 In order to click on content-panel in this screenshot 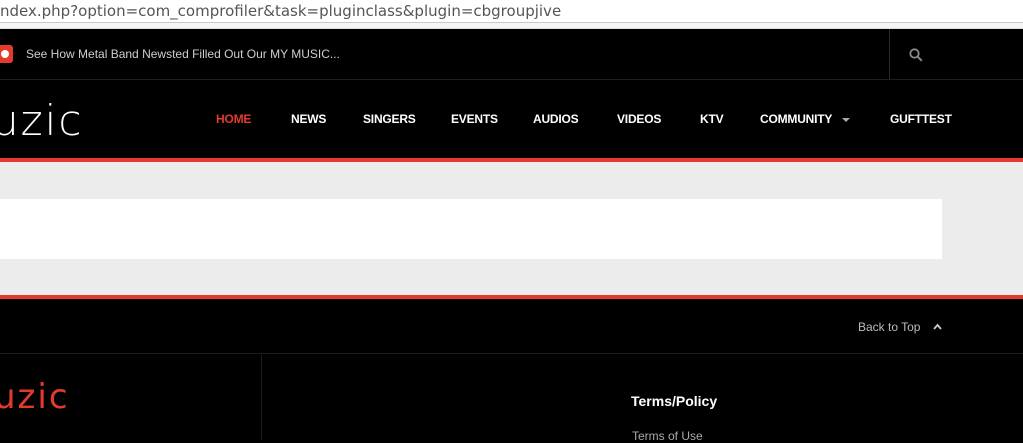, I will do `click(471, 229)`.